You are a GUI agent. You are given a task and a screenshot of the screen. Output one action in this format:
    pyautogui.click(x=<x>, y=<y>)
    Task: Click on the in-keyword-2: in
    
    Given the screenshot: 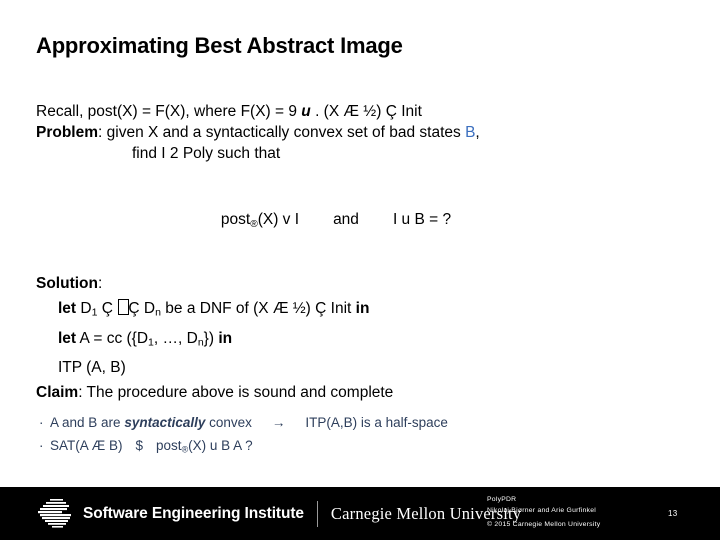 What is the action you would take?
    pyautogui.click(x=225, y=338)
    